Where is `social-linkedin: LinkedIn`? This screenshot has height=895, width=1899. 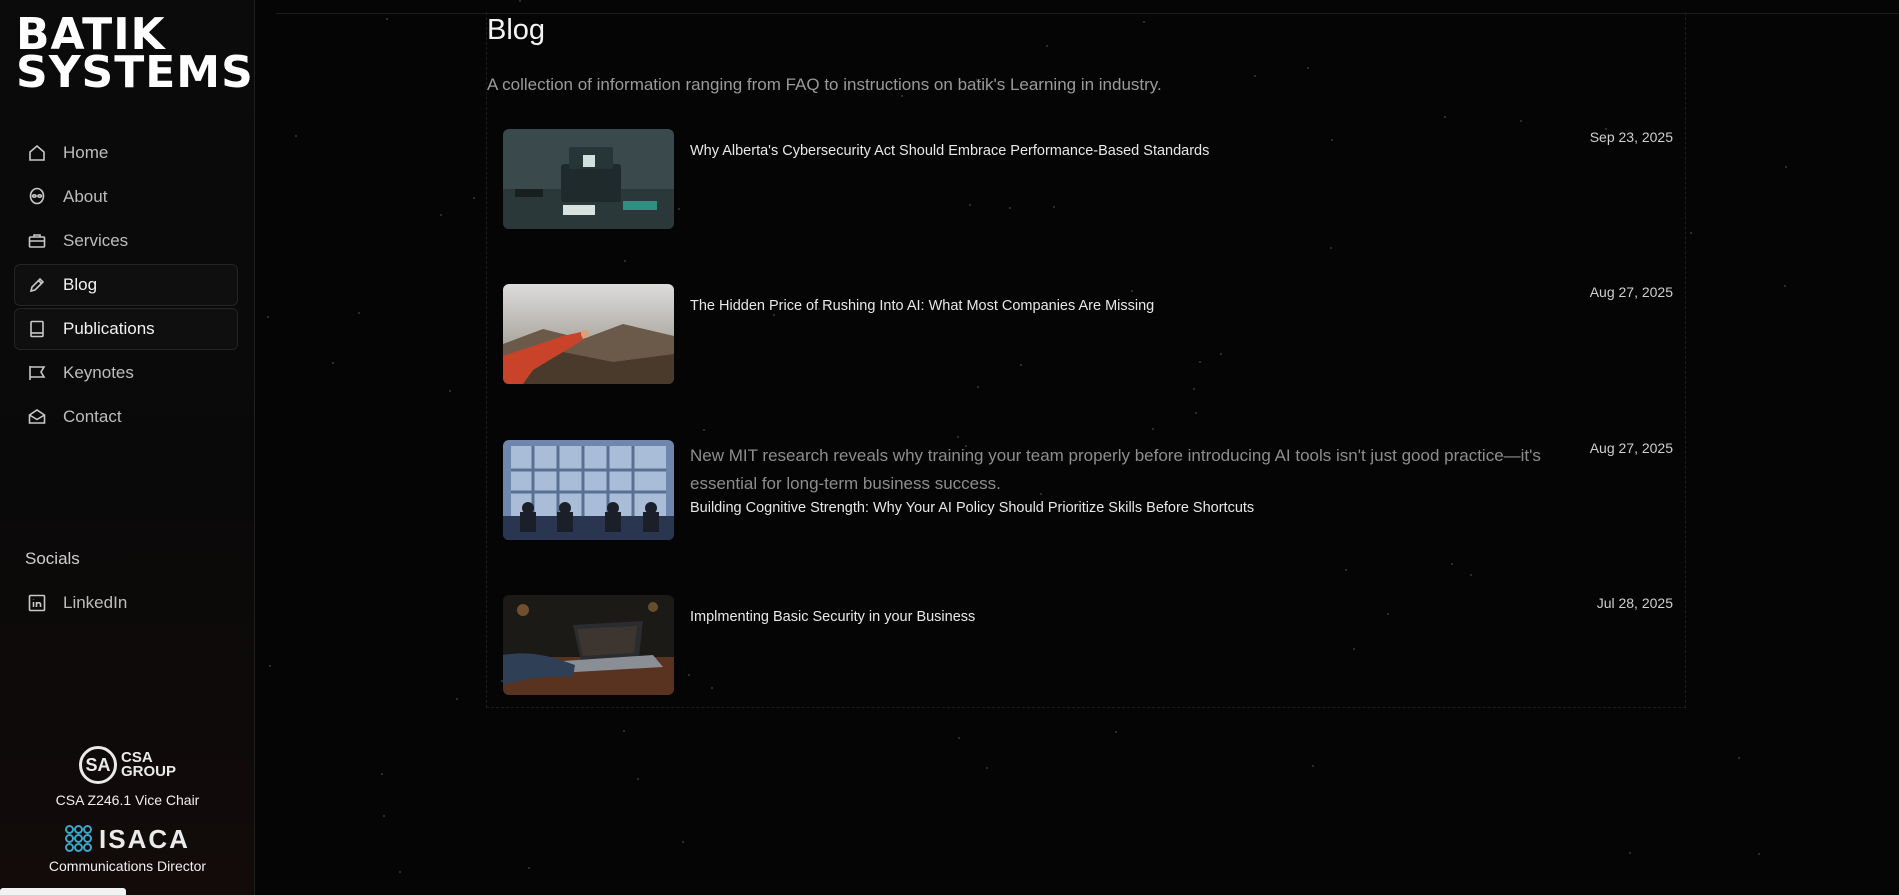 social-linkedin: LinkedIn is located at coordinates (126, 603).